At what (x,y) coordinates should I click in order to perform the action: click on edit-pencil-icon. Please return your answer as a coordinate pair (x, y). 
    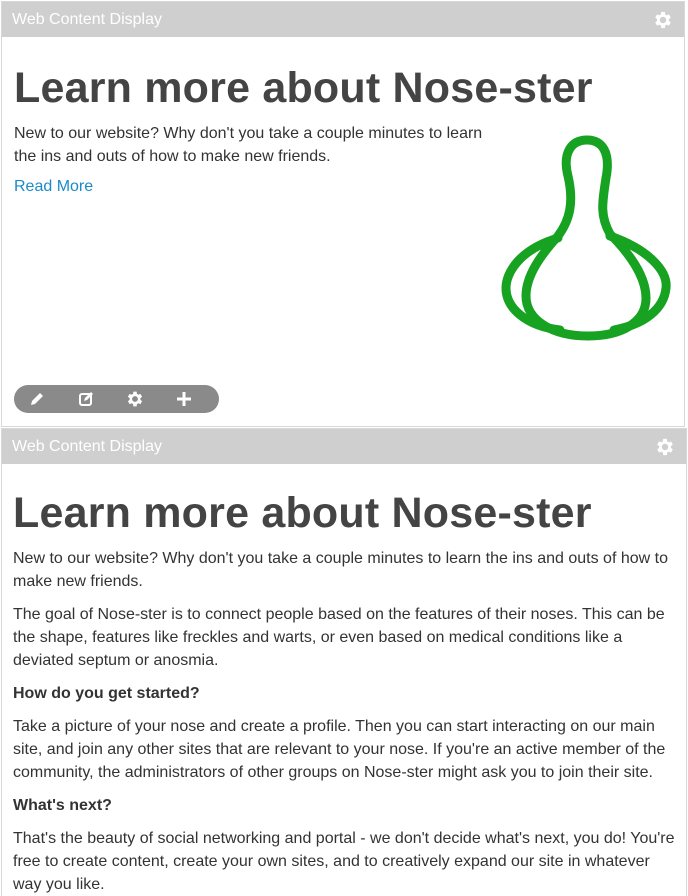
    Looking at the image, I should click on (37, 399).